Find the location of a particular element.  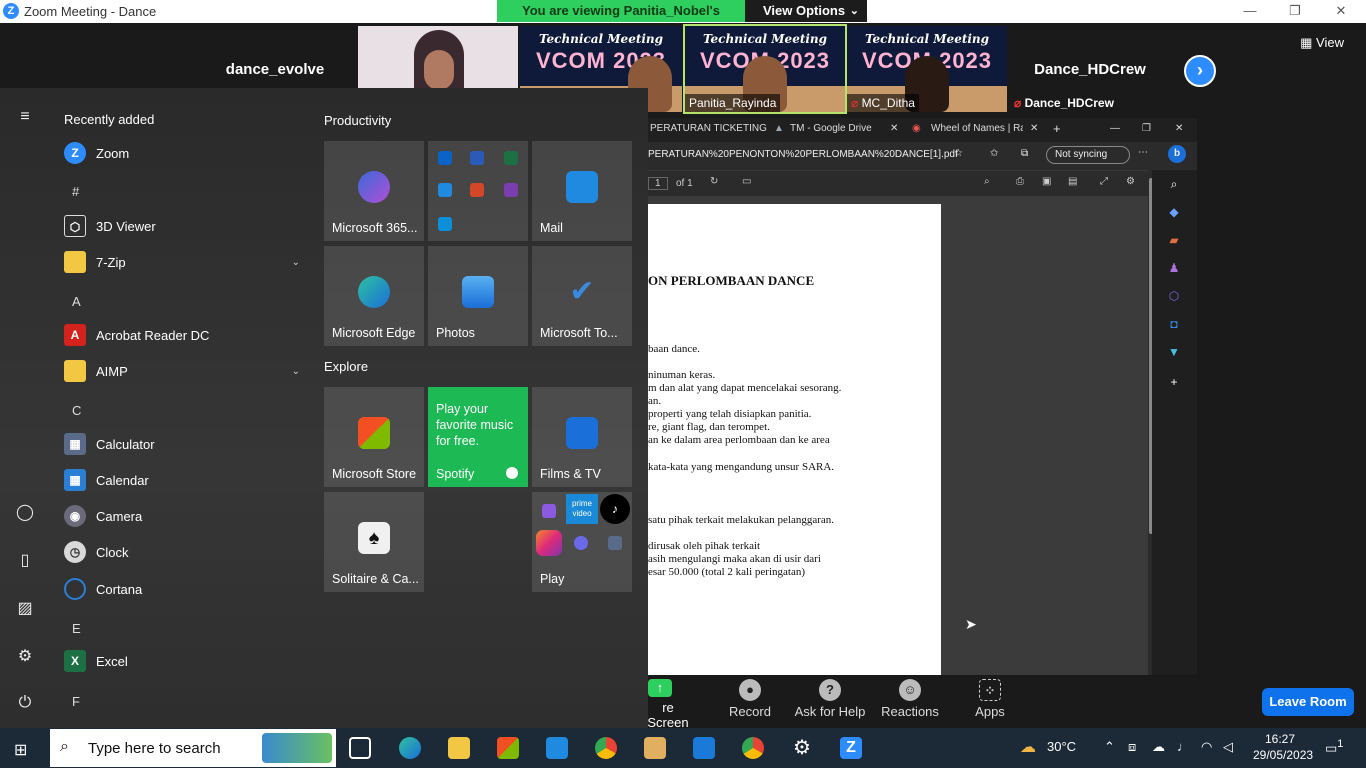

app-camera: ◉ Camera is located at coordinates (182, 516).